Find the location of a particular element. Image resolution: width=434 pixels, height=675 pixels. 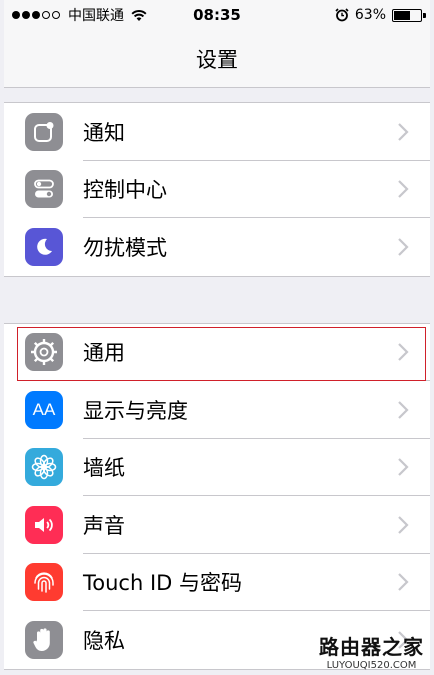

status-time: 08:35 is located at coordinates (217, 15).